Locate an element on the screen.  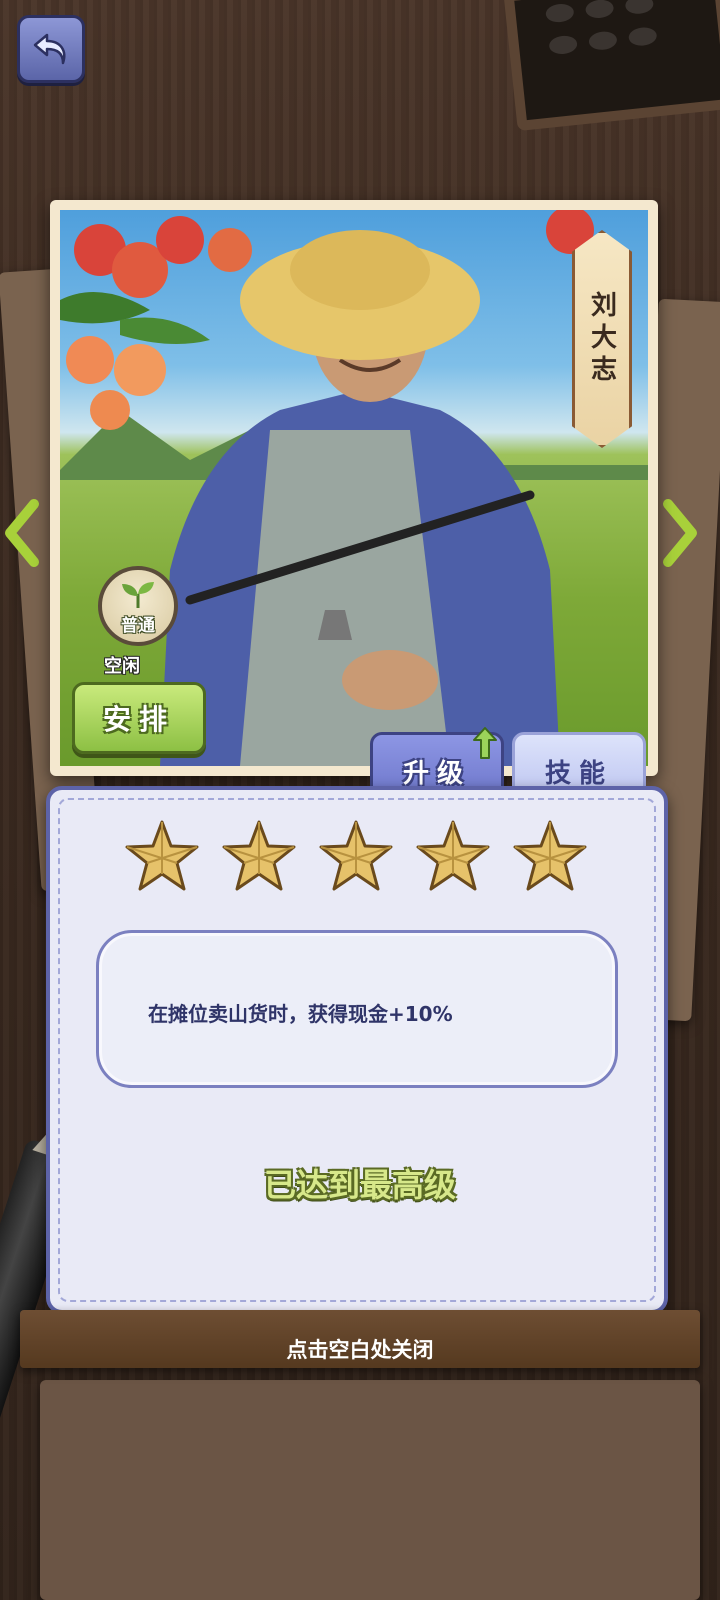
rank-label: 普通 is located at coordinates (138, 626).